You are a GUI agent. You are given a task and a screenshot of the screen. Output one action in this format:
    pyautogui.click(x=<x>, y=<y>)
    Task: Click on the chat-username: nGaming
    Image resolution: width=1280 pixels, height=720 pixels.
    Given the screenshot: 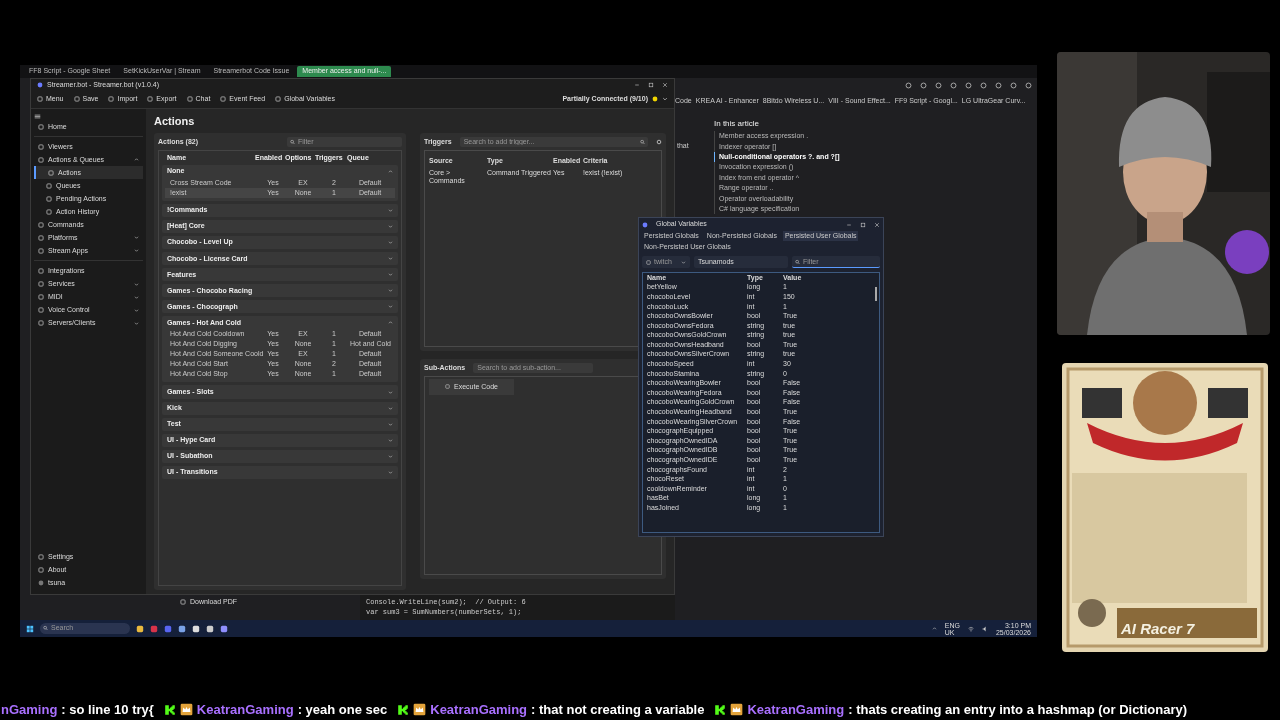 What is the action you would take?
    pyautogui.click(x=29, y=710)
    